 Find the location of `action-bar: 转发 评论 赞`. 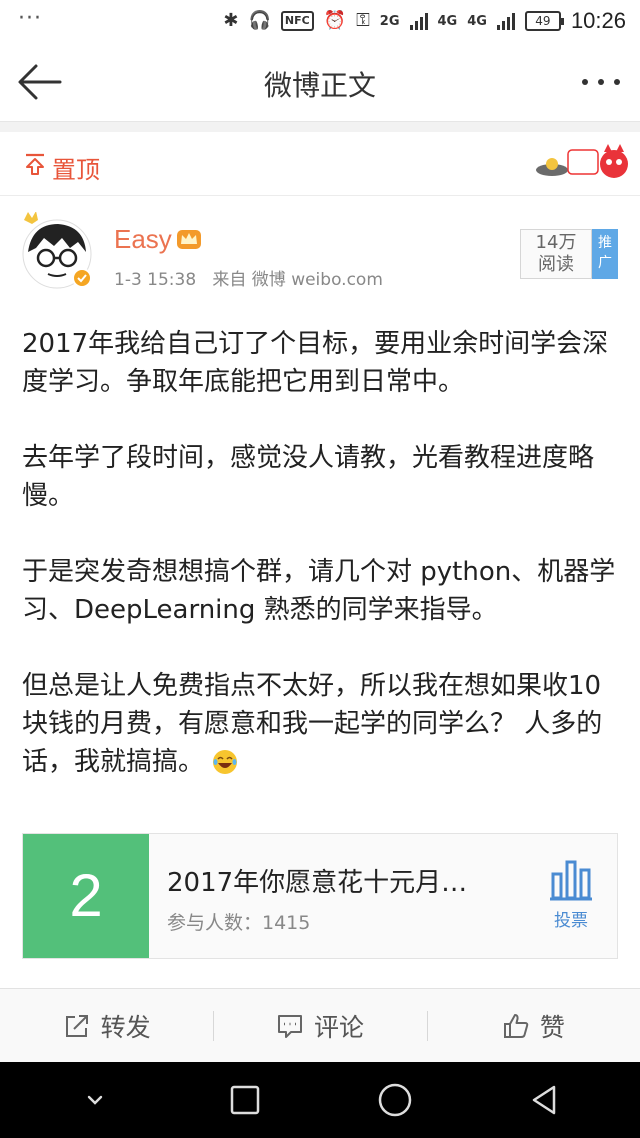

action-bar: 转发 评论 赞 is located at coordinates (320, 1025).